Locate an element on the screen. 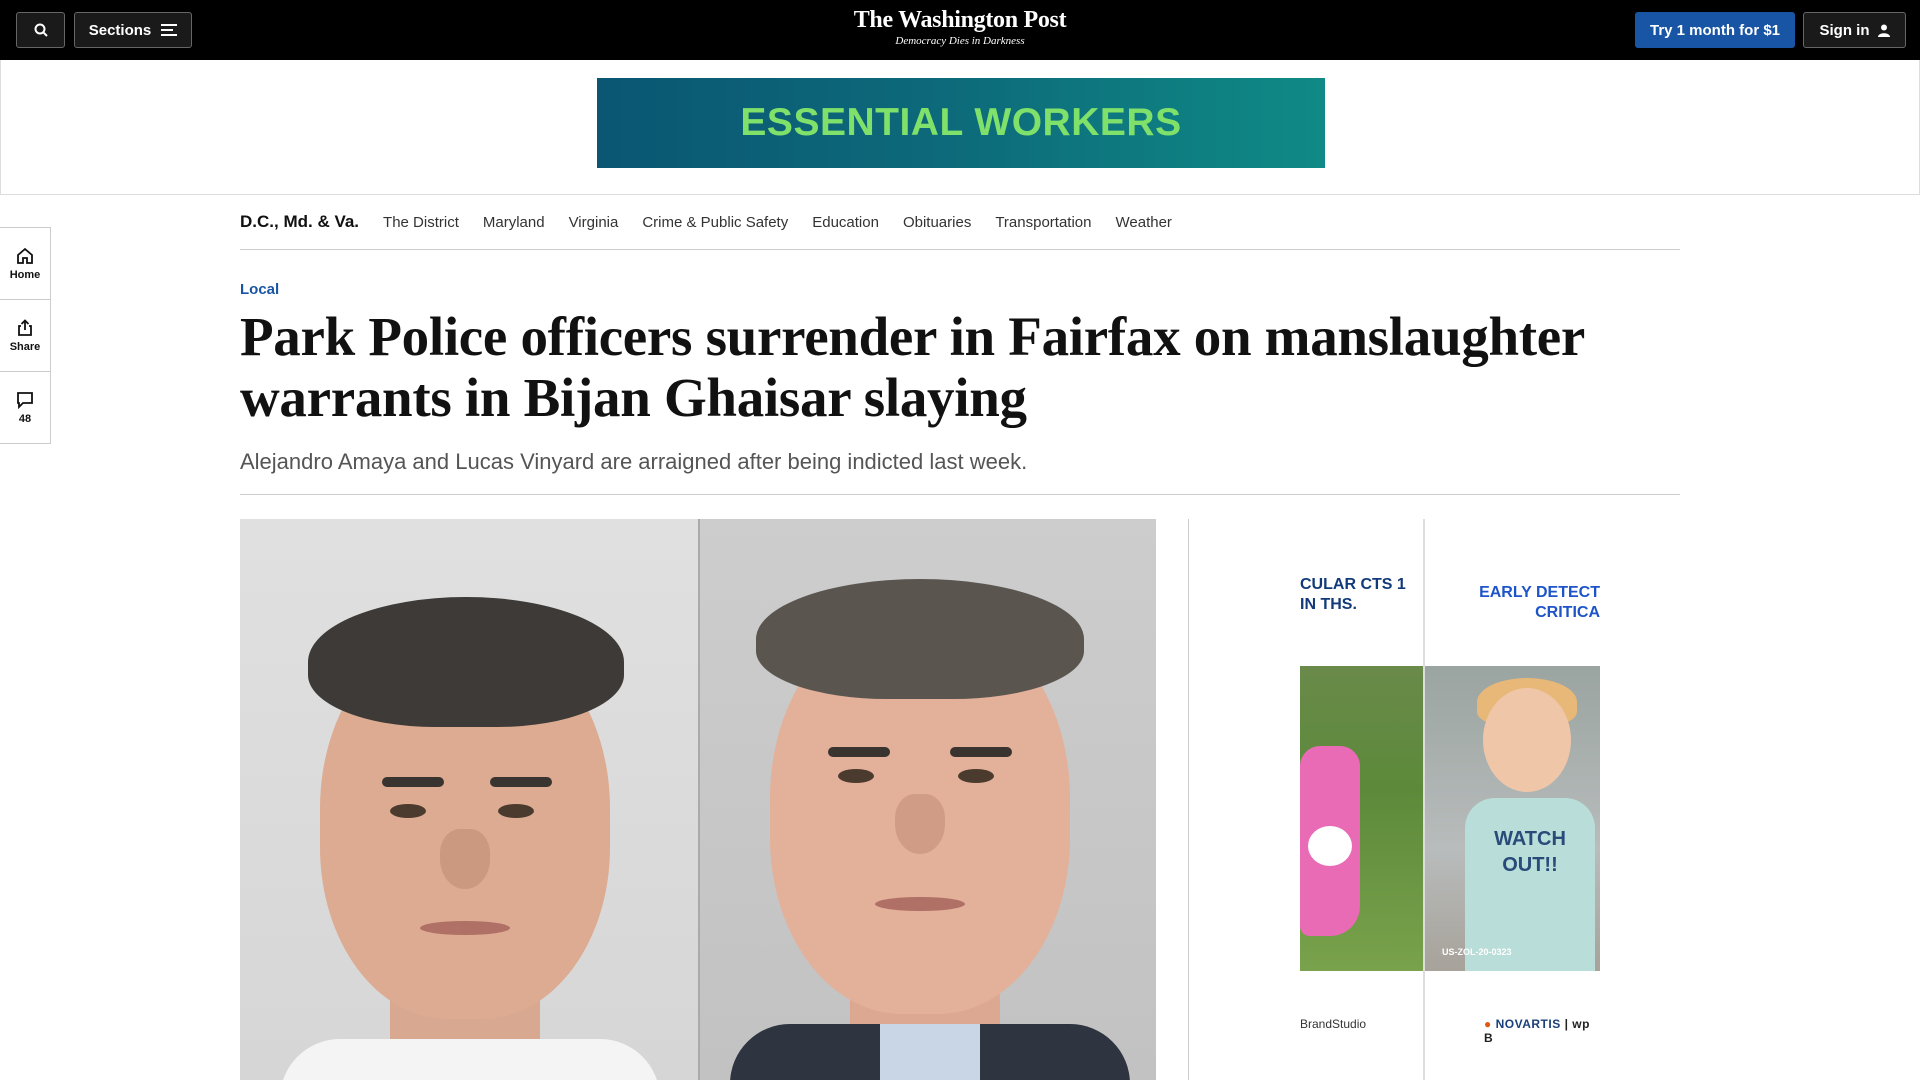  nav-link-transportation: Transportation is located at coordinates (1043, 222).